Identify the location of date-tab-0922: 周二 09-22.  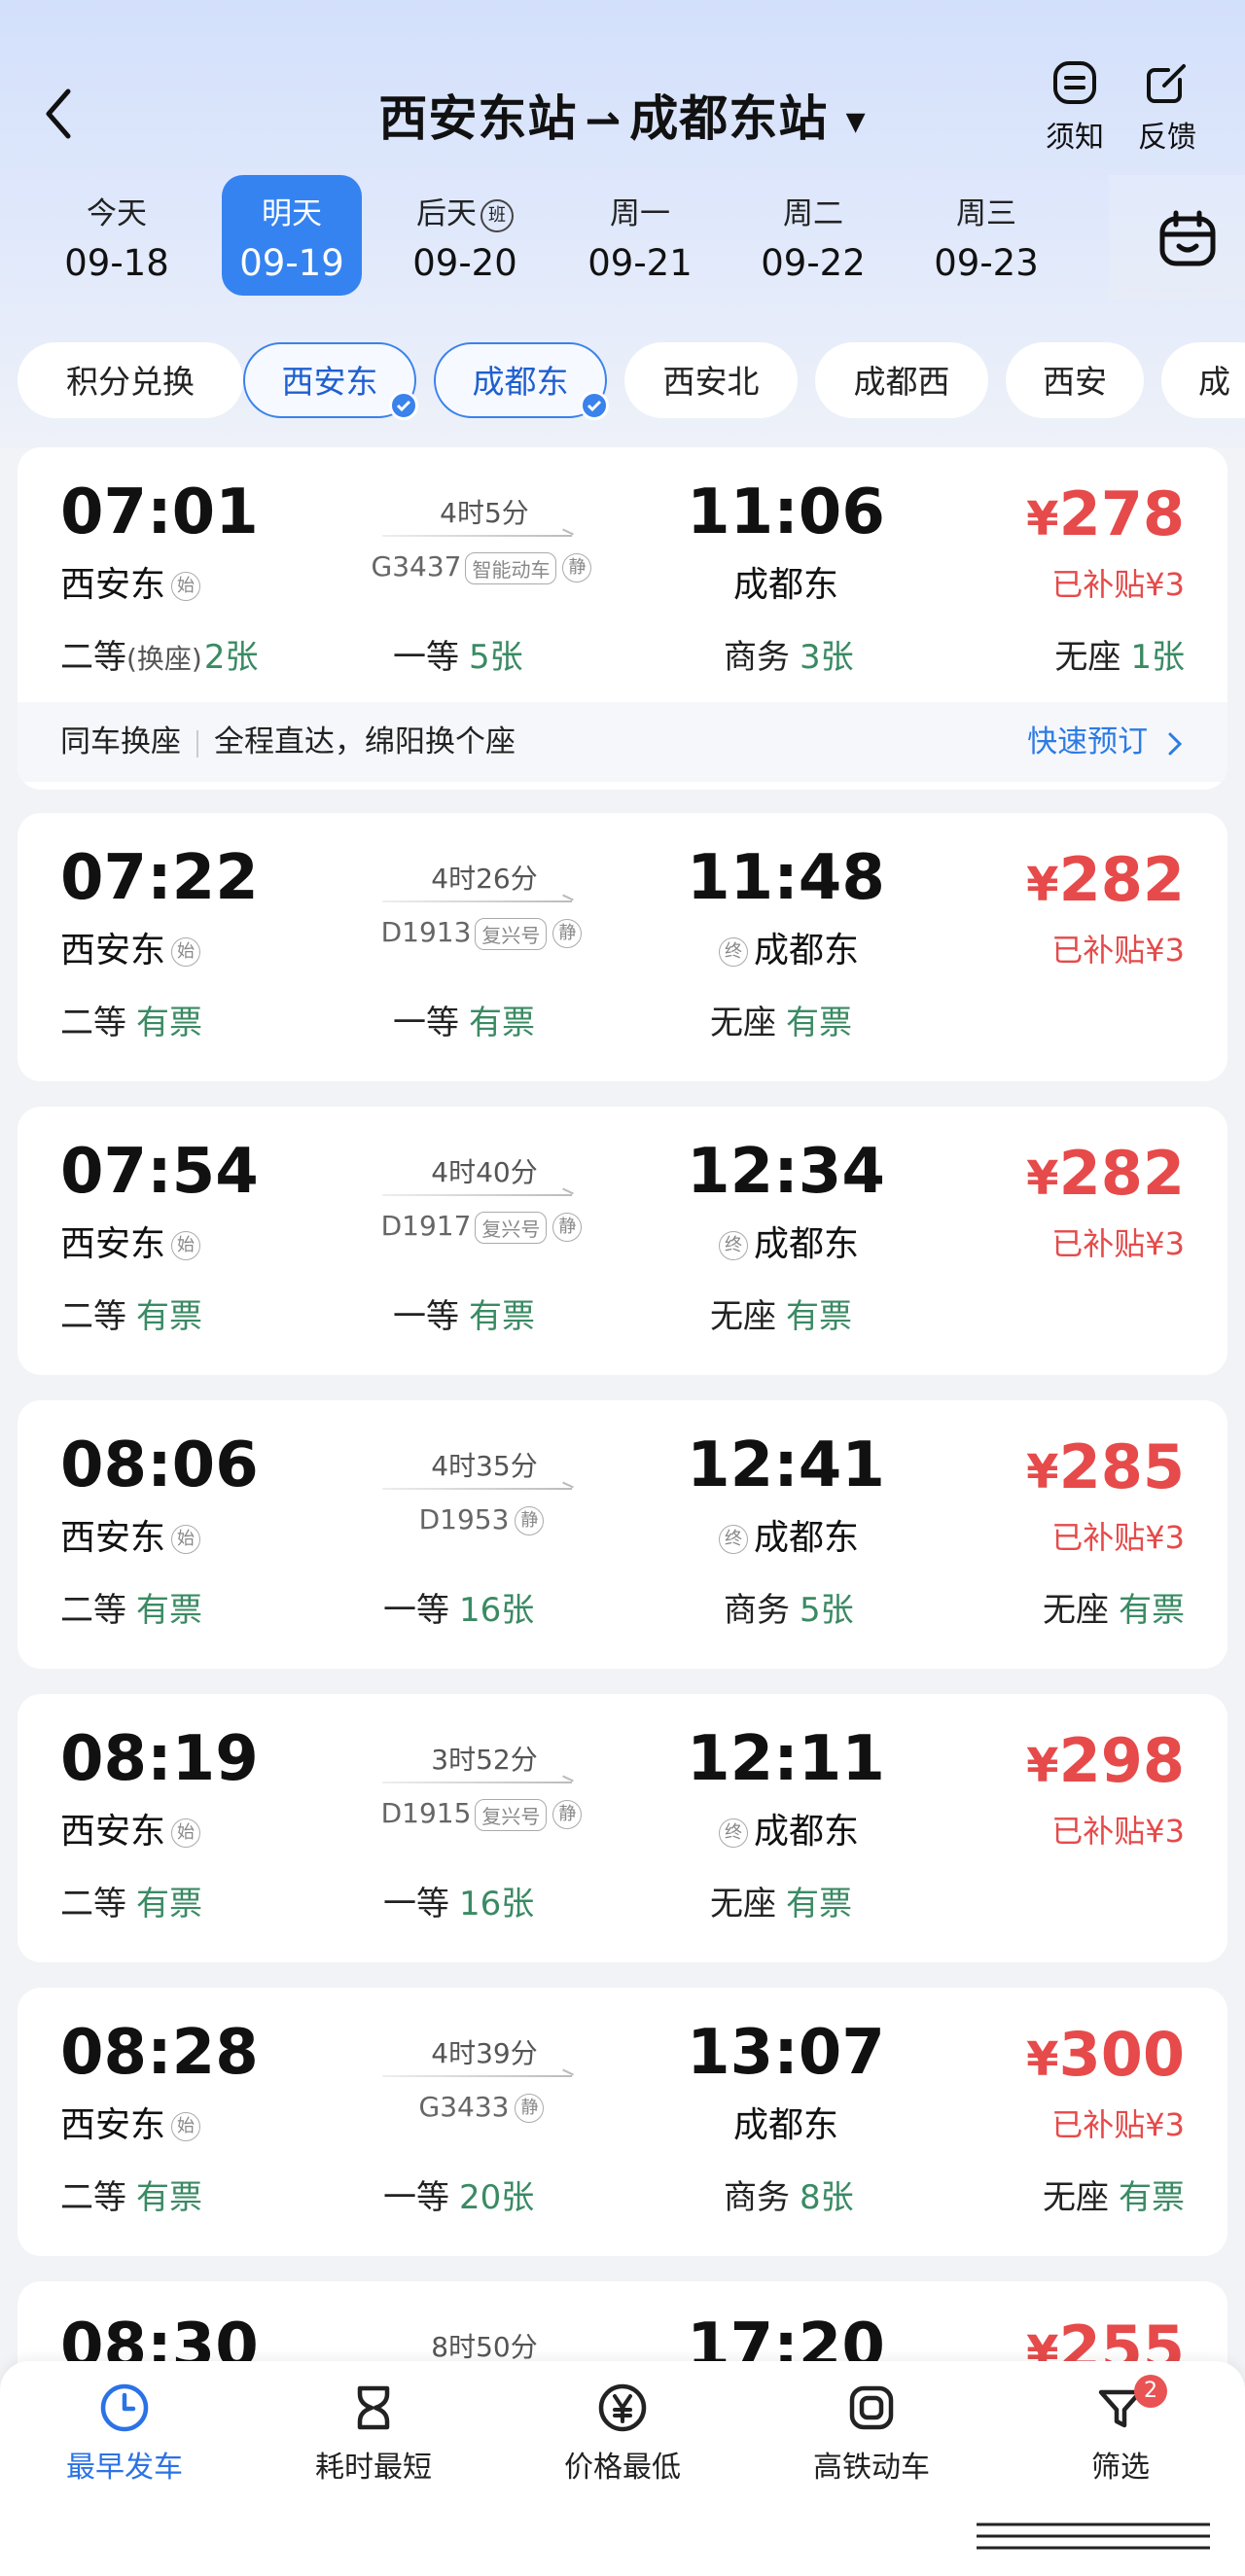
(813, 235).